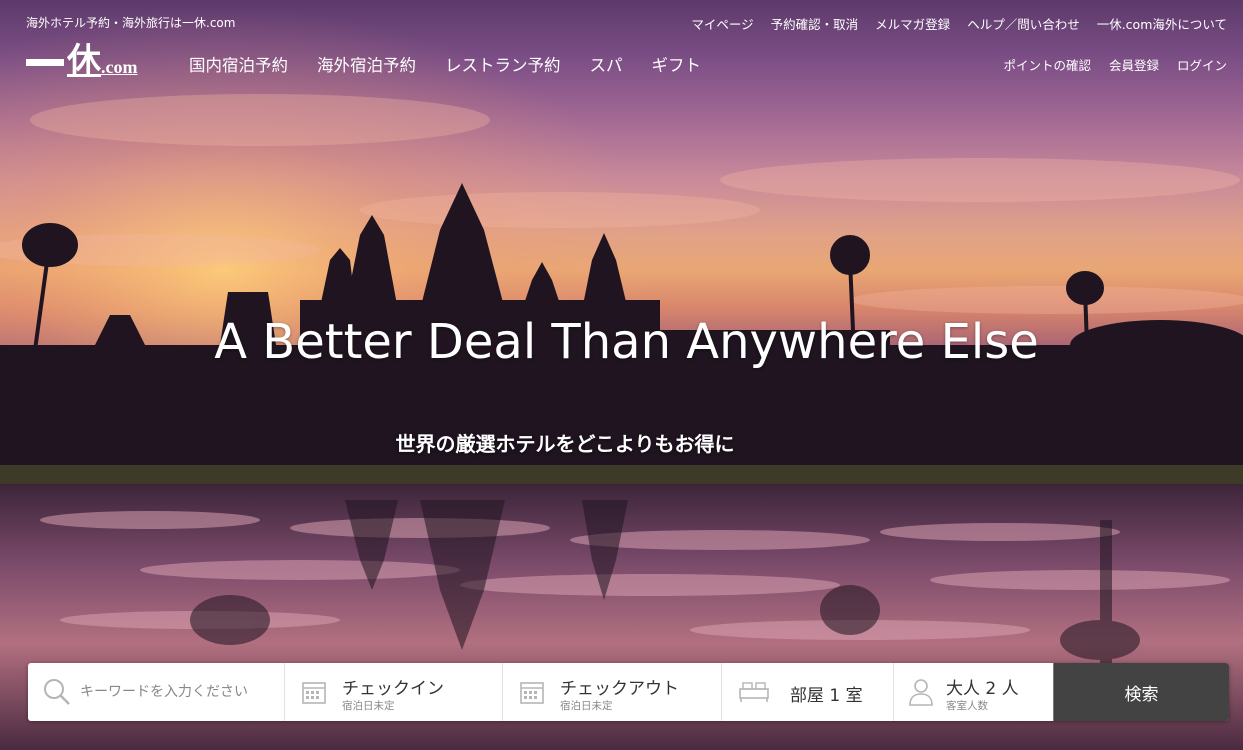  Describe the element at coordinates (1162, 23) in the screenshot. I see `about-link: 一休.com海外について` at that location.